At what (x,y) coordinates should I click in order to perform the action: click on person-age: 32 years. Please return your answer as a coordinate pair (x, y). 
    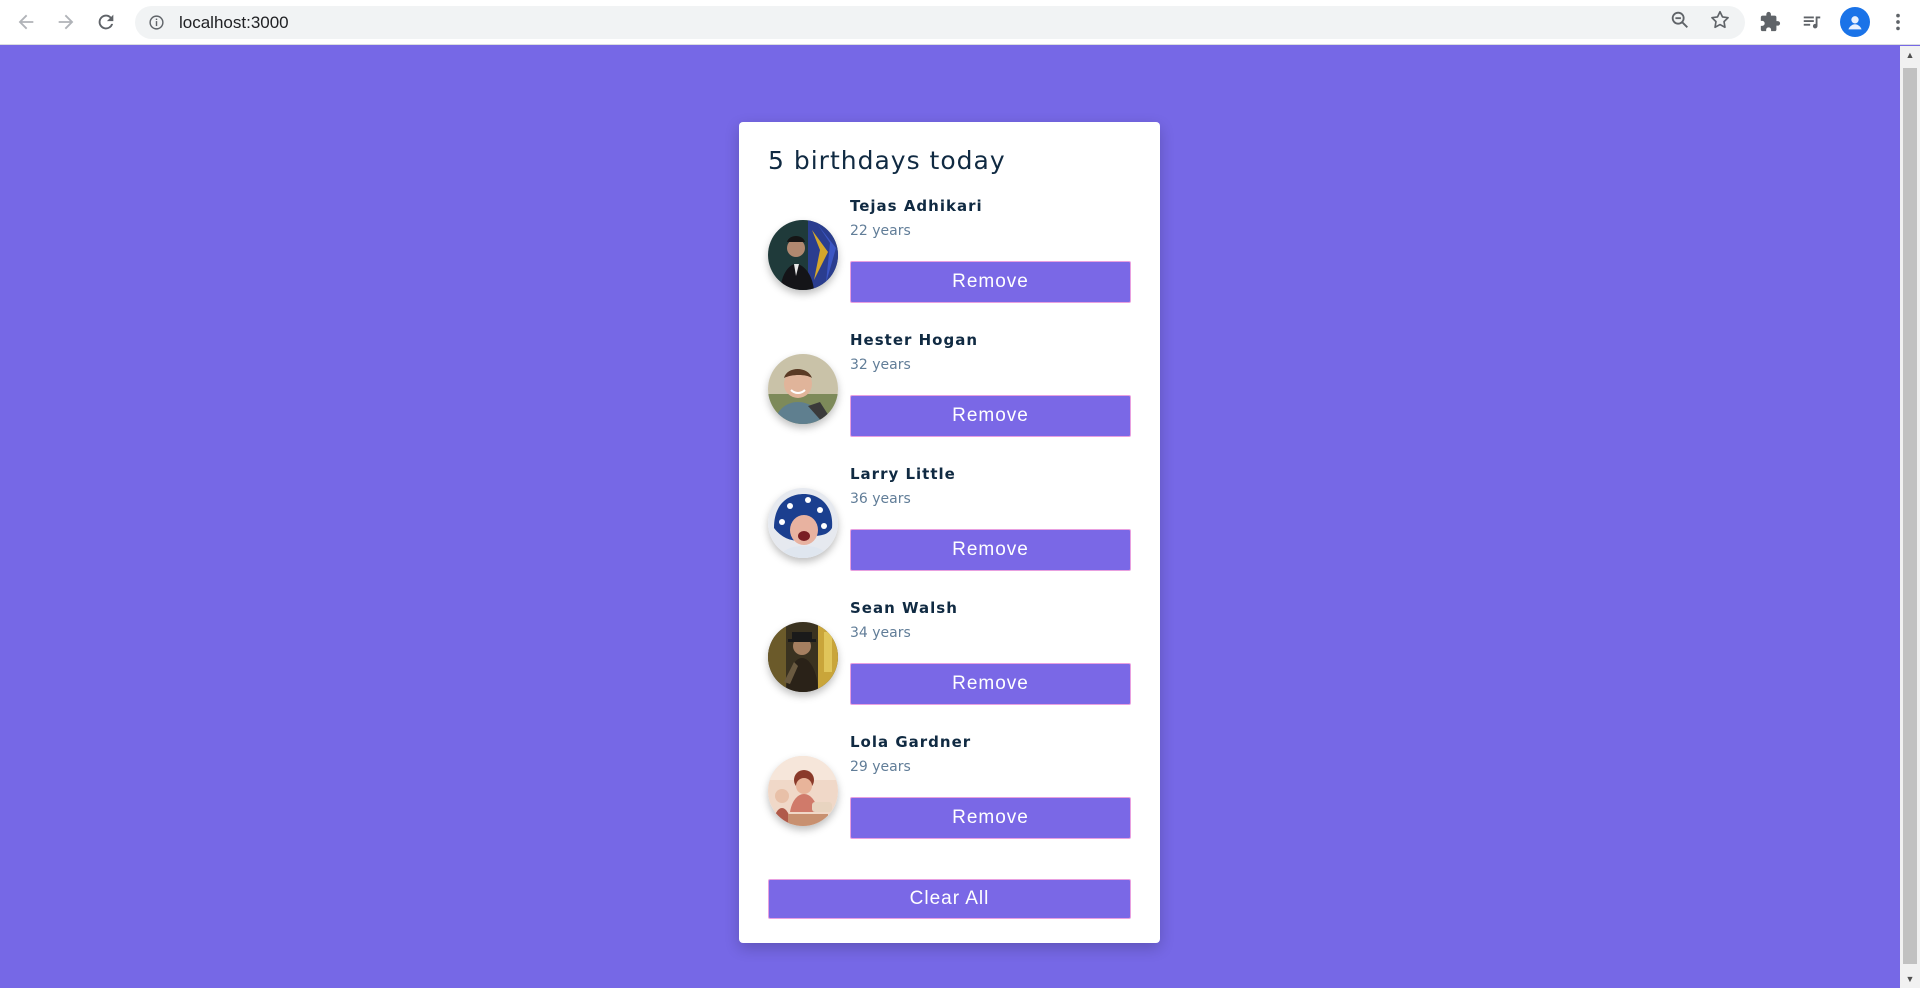
    Looking at the image, I should click on (880, 365).